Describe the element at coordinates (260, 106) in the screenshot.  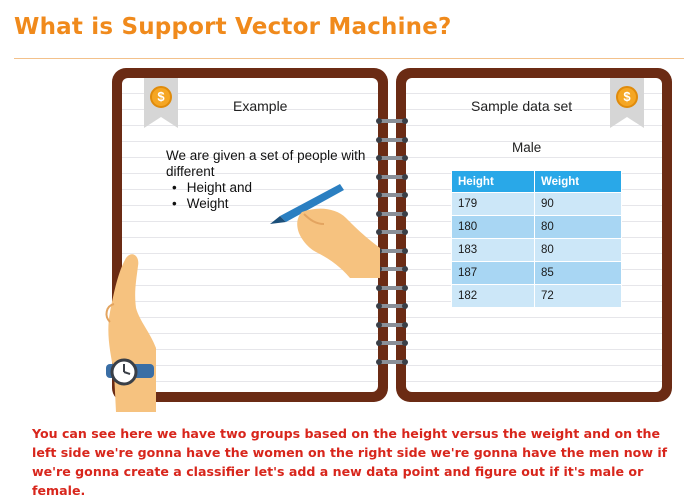
I see `left-page-heading: Example` at that location.